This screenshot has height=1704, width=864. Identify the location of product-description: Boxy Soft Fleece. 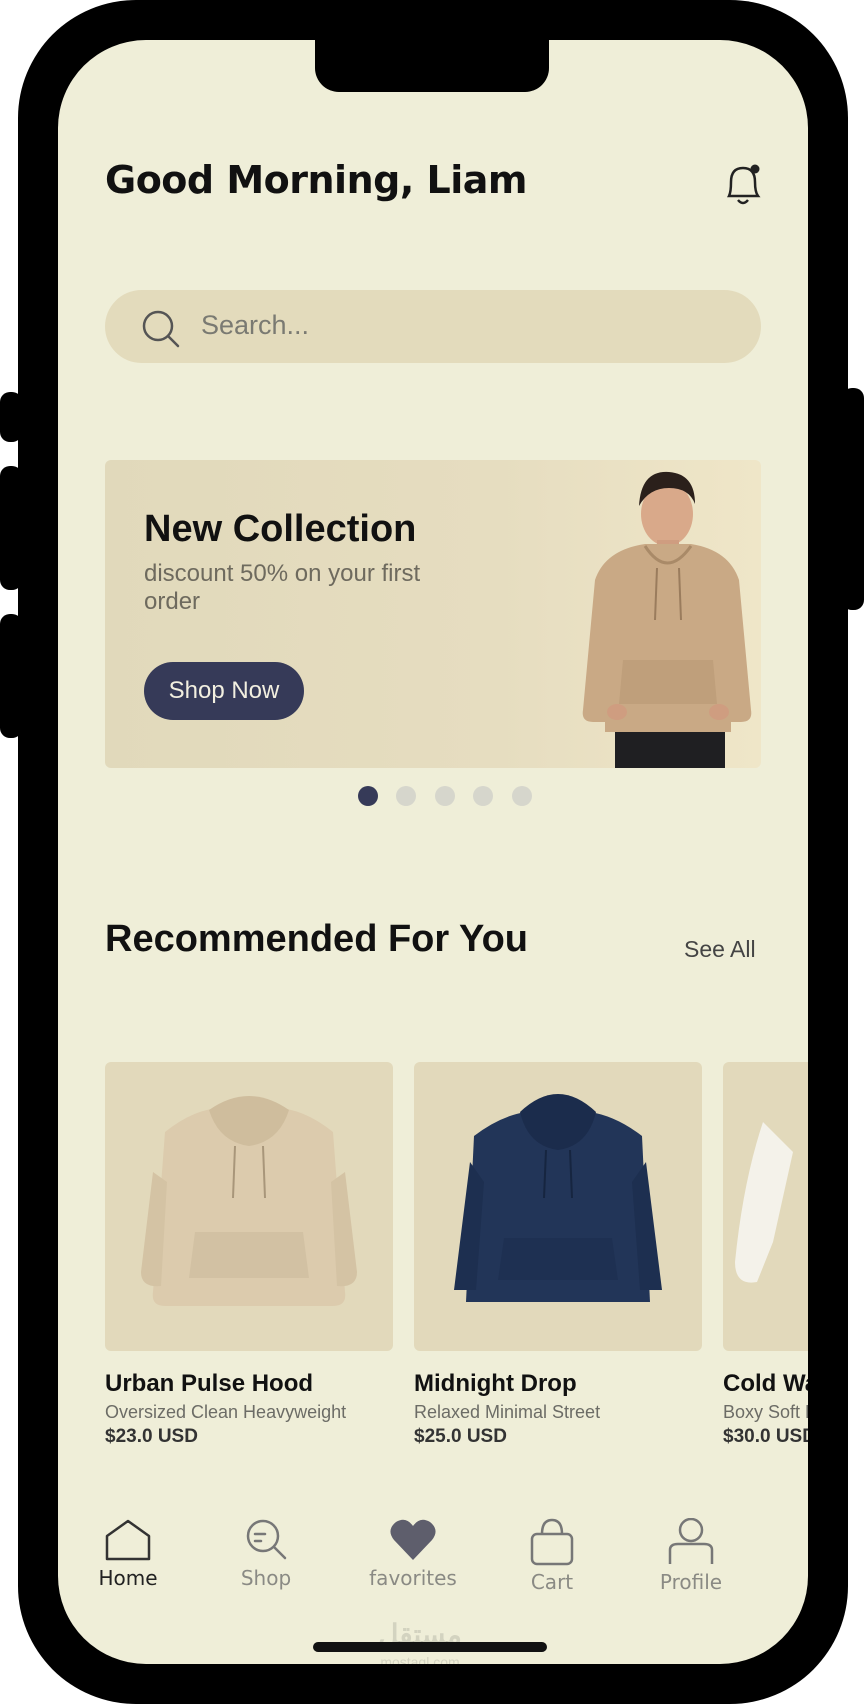
(765, 1412).